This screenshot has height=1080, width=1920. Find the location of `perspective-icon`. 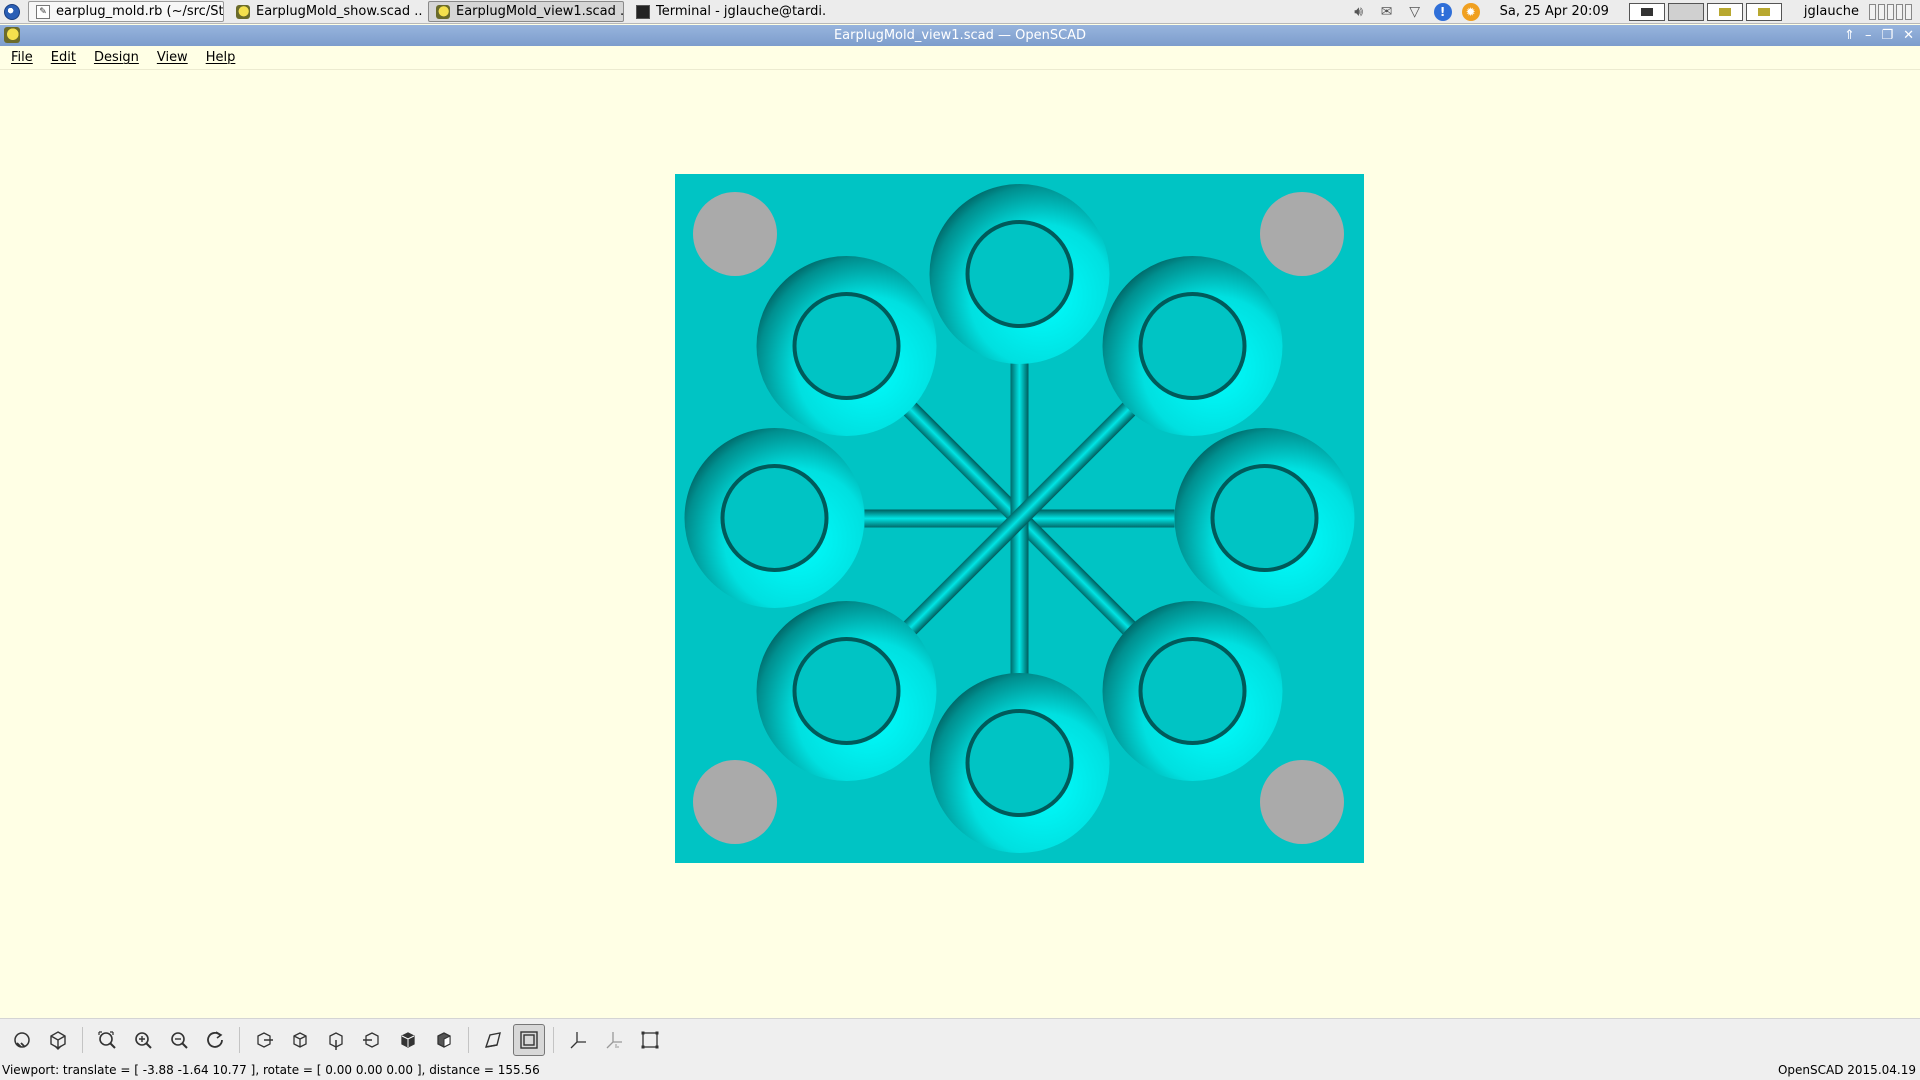

perspective-icon is located at coordinates (492, 1039).